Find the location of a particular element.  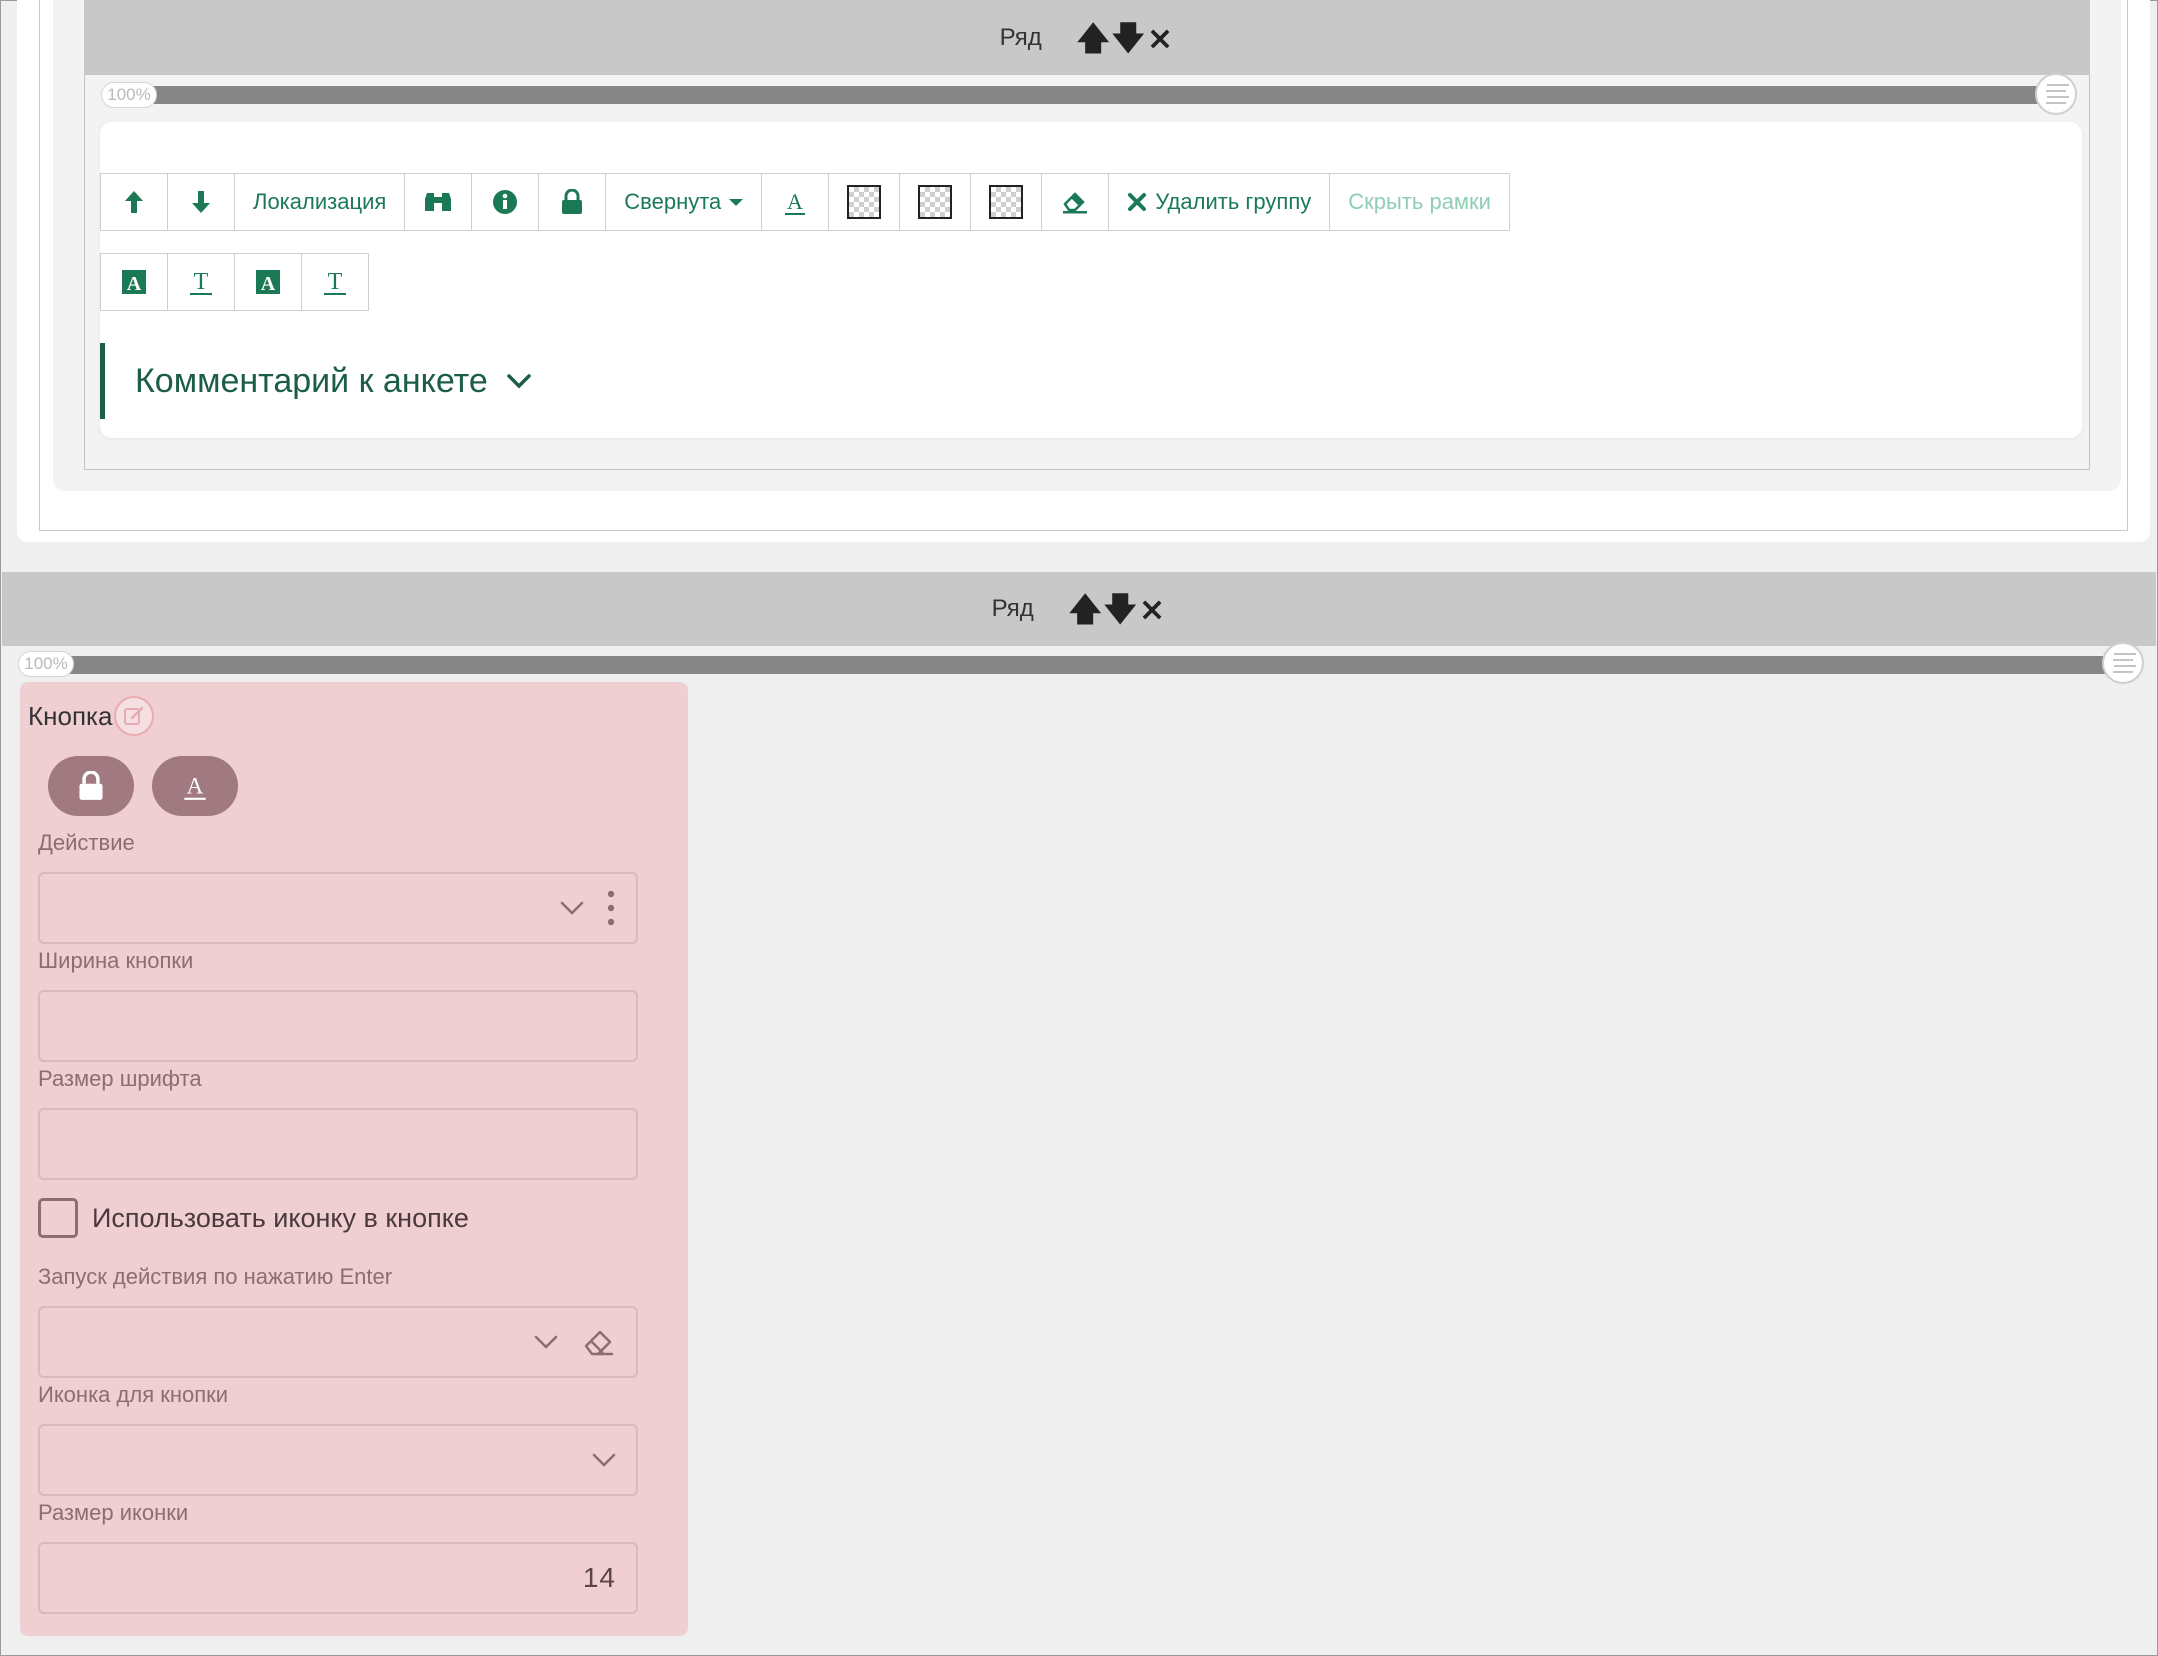

content-text-style-button: T is located at coordinates (335, 282).